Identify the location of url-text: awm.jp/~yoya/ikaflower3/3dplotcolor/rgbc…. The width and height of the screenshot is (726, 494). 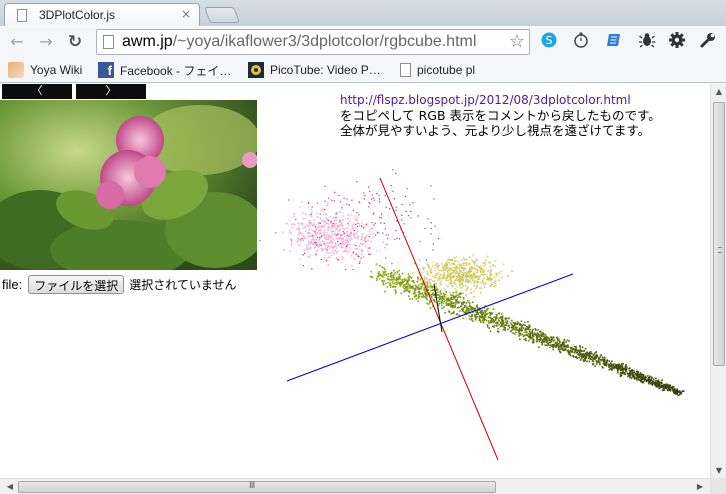
(299, 42).